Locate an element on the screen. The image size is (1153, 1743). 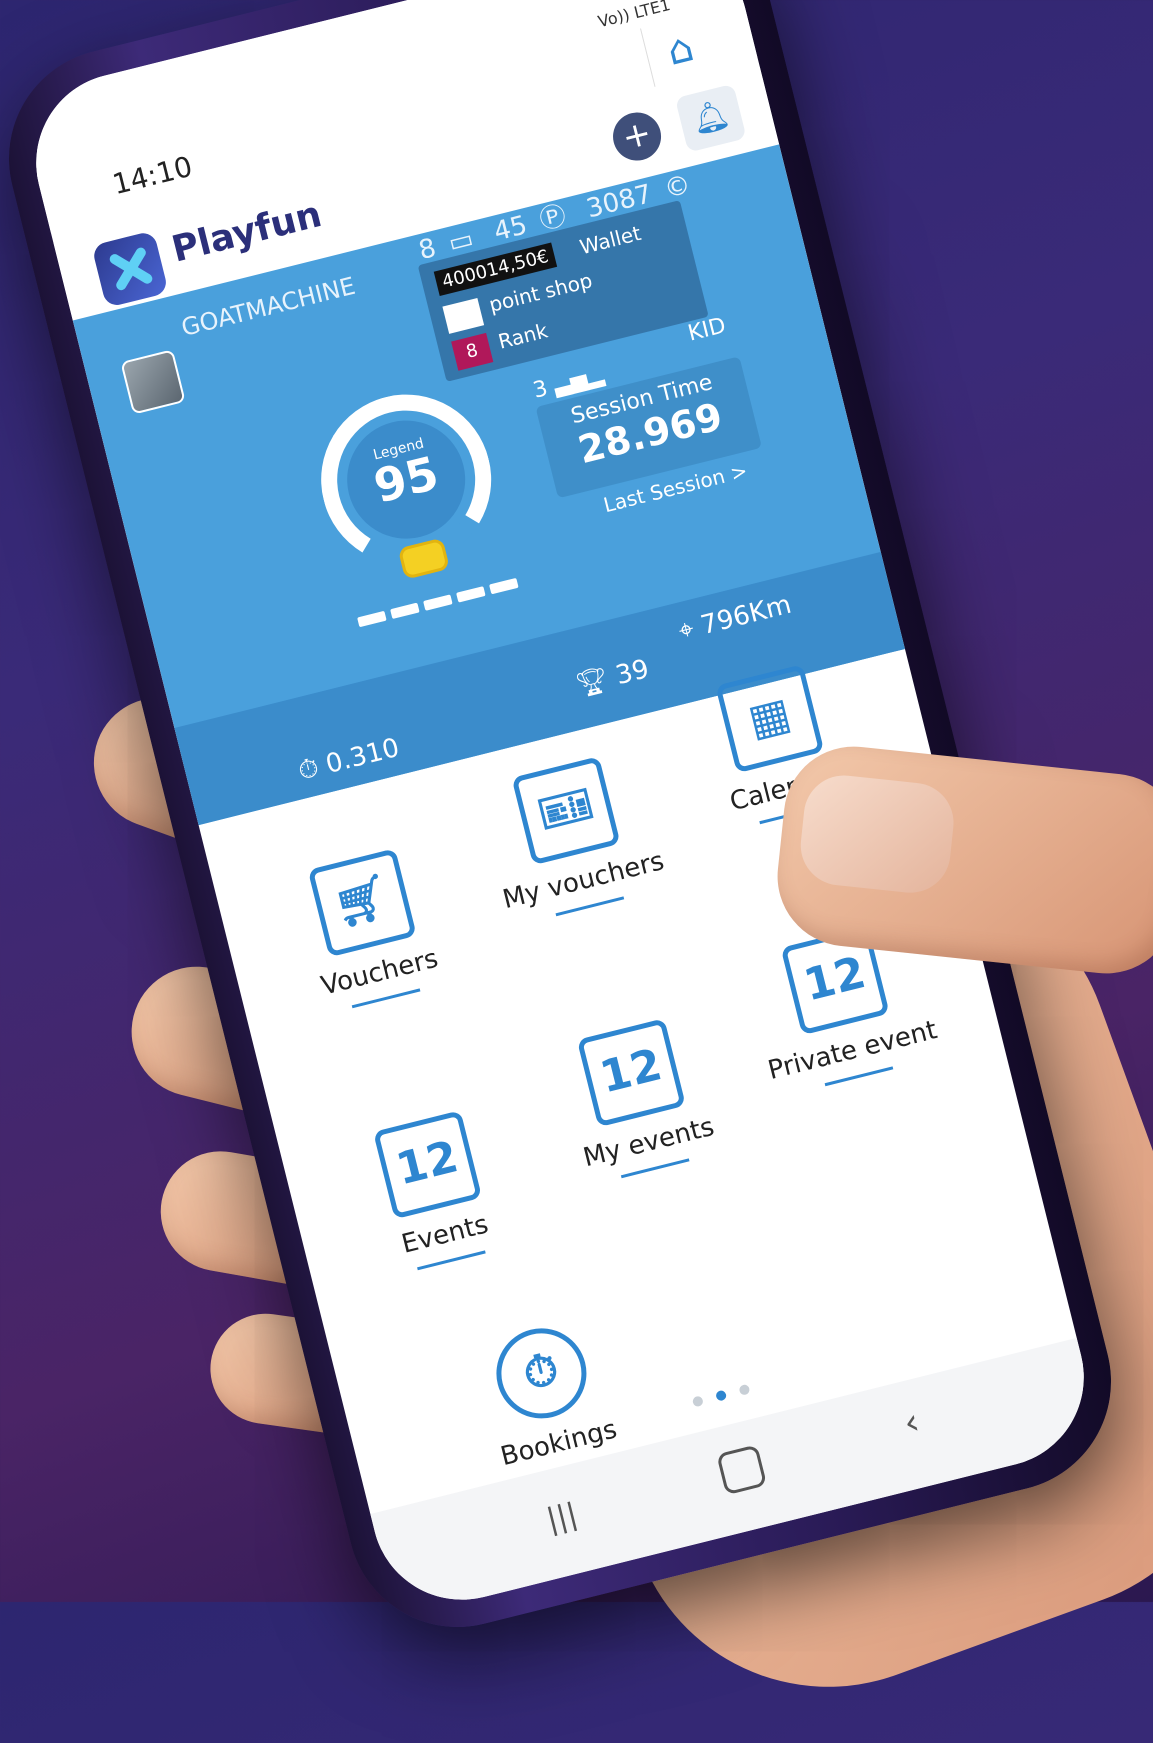
bell-icon: 🔔︎ is located at coordinates (710, 118).